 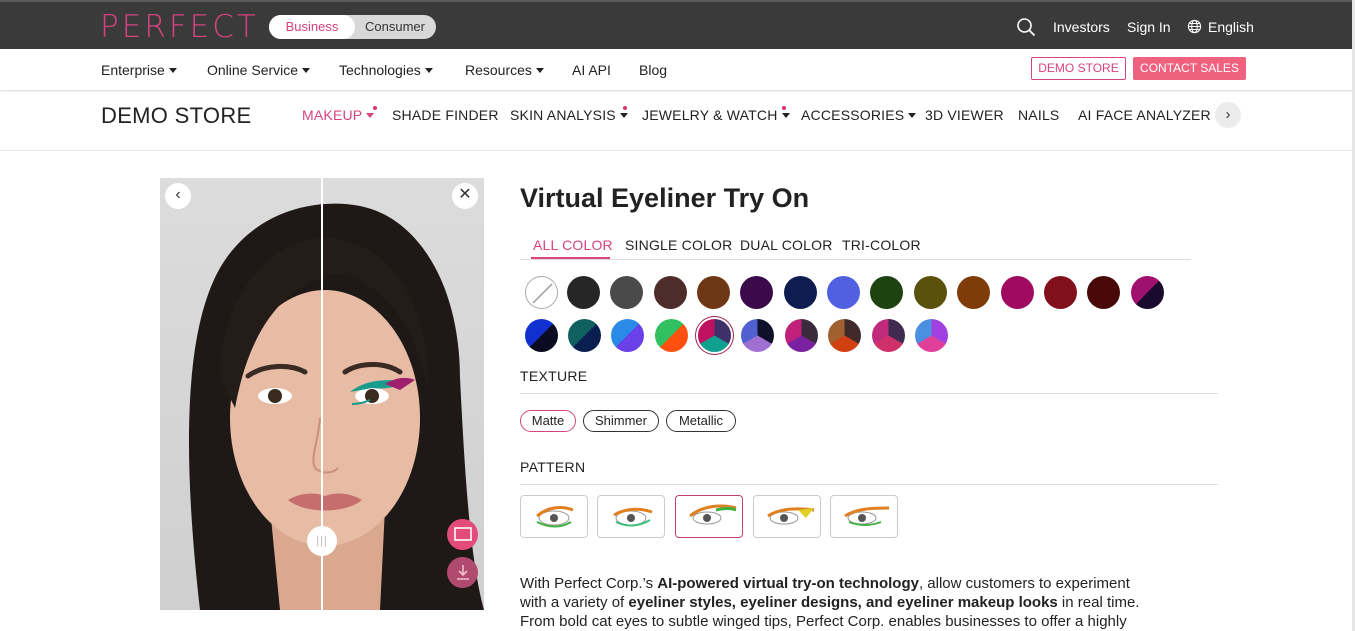 I want to click on back-button: ‹, so click(x=178, y=196).